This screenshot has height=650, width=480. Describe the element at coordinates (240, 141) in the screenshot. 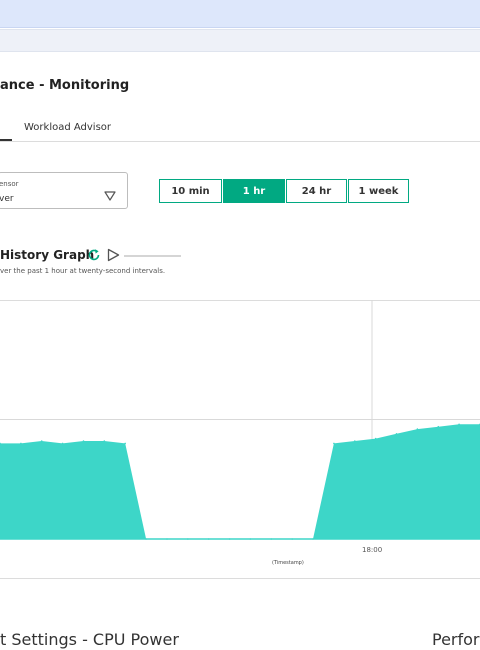

I see `tabs-divider` at that location.